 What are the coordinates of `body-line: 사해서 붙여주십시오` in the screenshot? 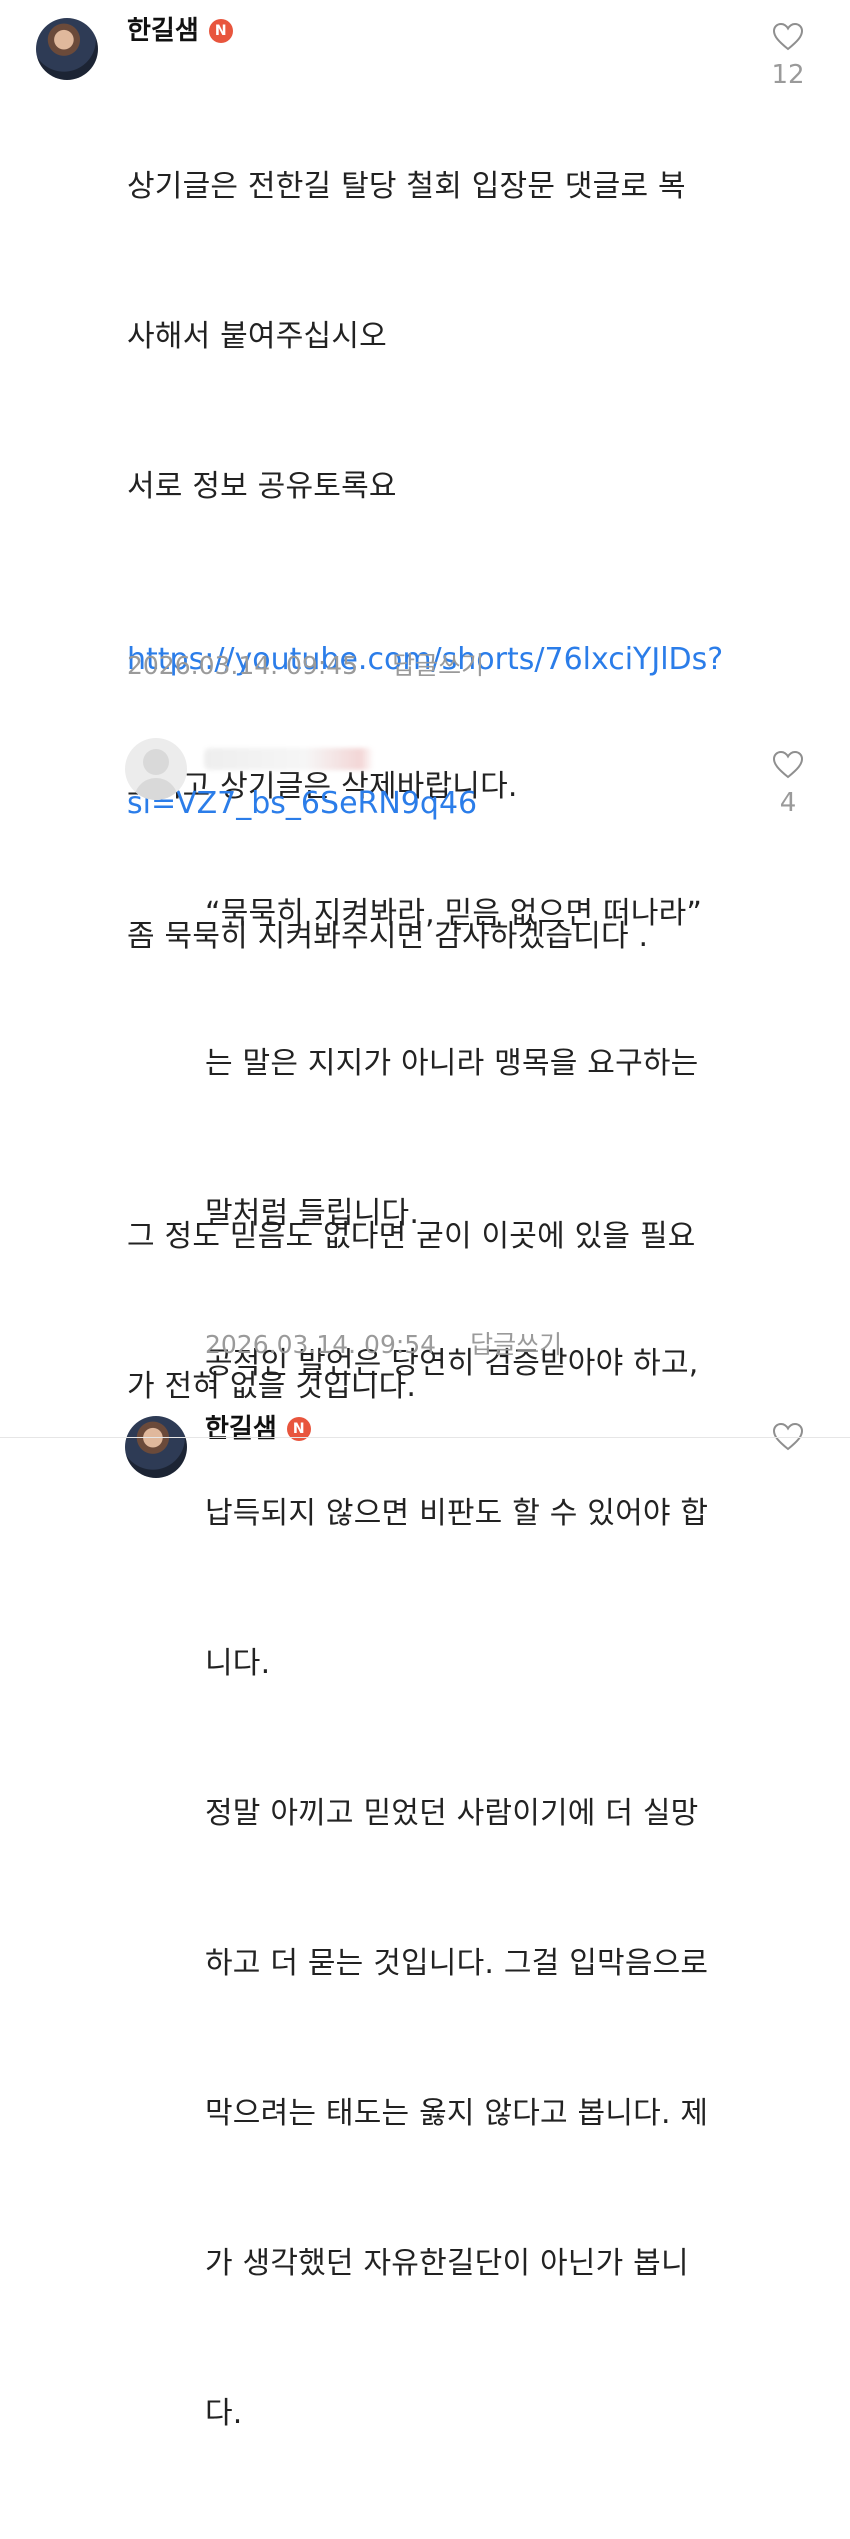 It's located at (257, 336).